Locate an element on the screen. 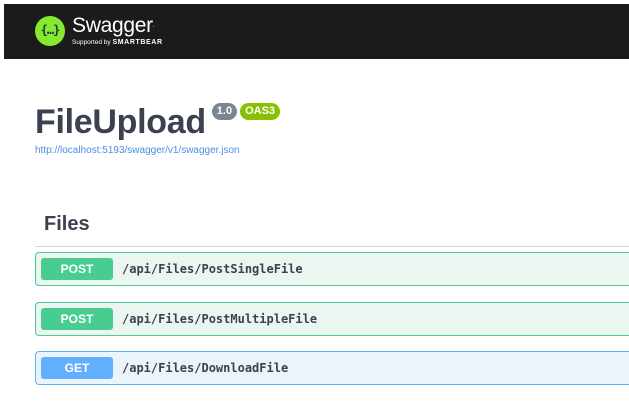 This screenshot has height=415, width=629. supported-by: Supported by SMARTBEAR is located at coordinates (117, 42).